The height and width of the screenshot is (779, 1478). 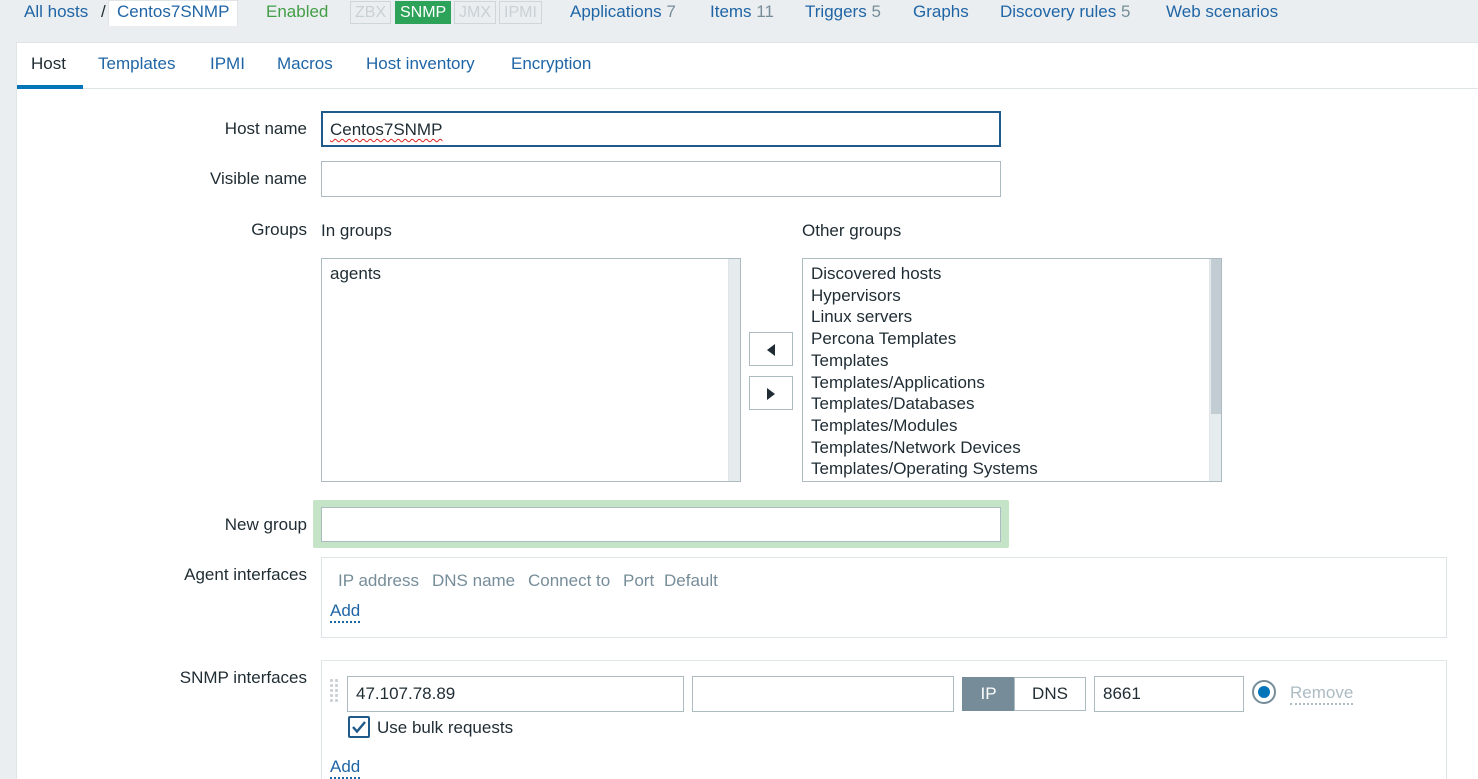 I want to click on new-group-label: New group, so click(x=265, y=524).